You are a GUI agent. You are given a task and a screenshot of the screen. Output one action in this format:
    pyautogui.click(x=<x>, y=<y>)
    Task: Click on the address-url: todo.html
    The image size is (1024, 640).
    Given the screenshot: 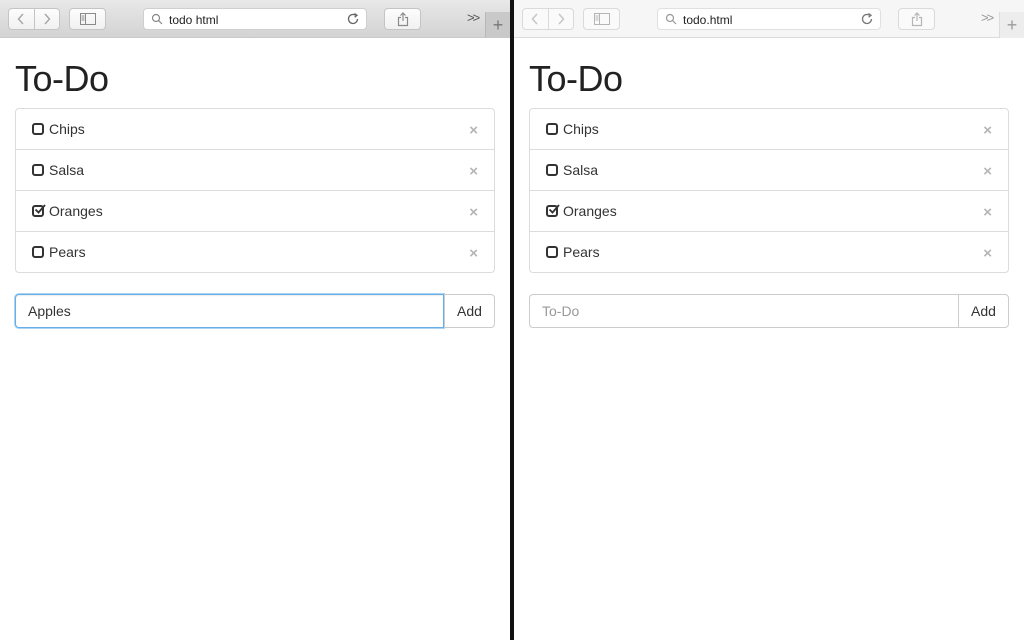 What is the action you would take?
    pyautogui.click(x=708, y=20)
    